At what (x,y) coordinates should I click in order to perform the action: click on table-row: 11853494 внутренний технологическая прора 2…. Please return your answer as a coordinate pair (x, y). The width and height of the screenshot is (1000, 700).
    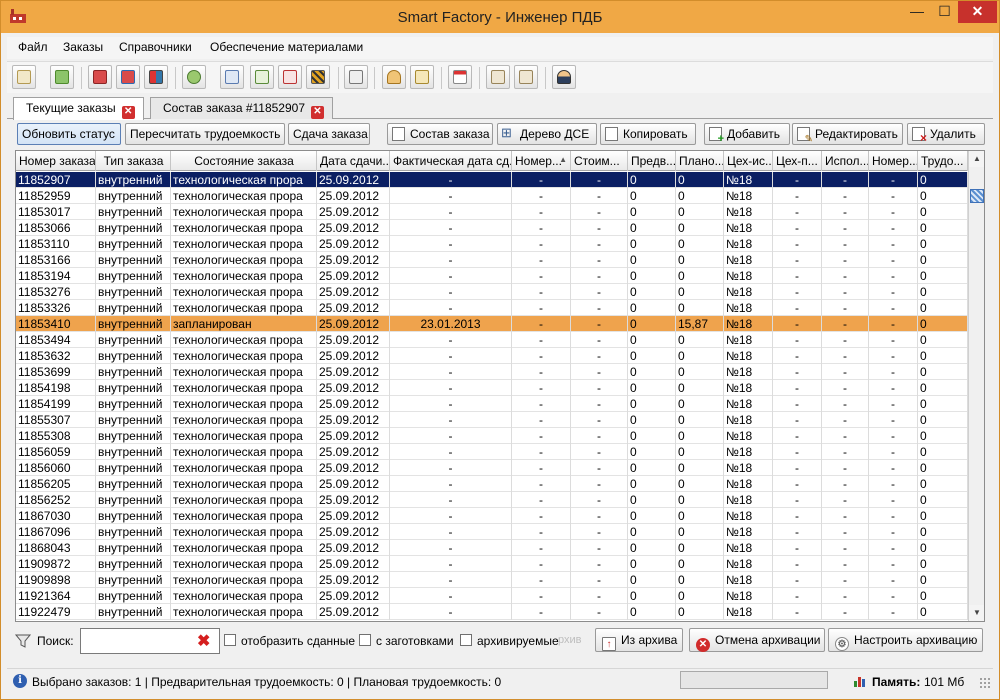
    Looking at the image, I should click on (492, 340).